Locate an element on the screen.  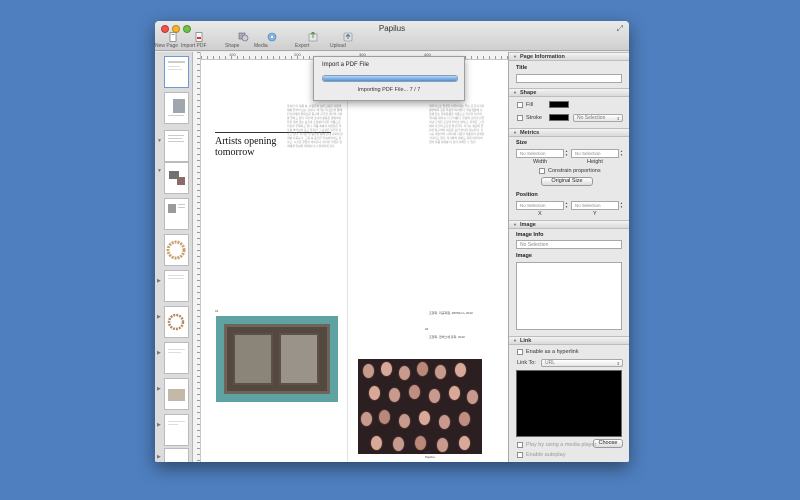
media-icon is located at coordinates (272, 37).